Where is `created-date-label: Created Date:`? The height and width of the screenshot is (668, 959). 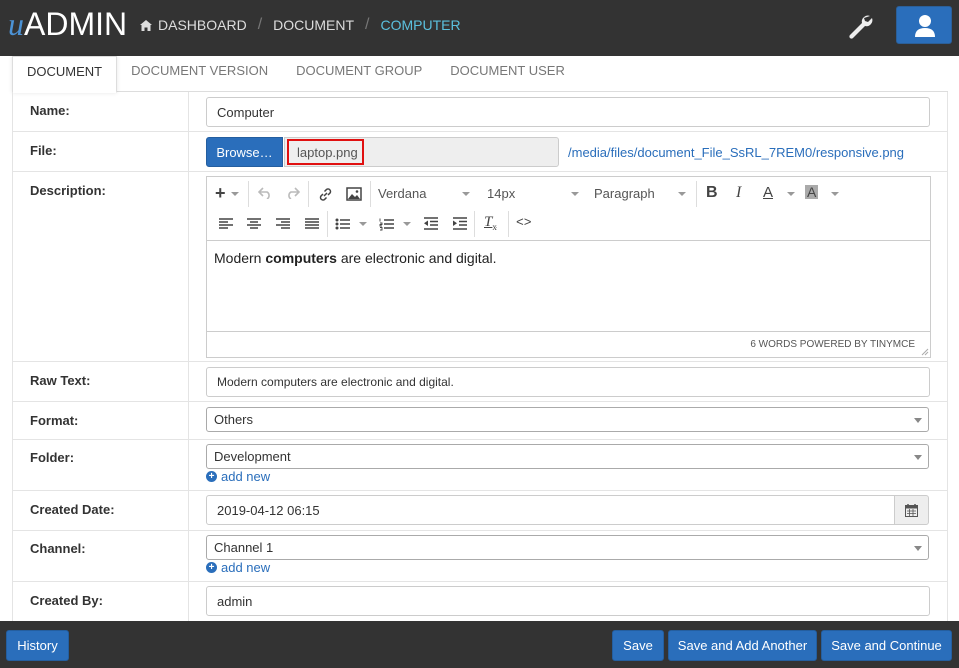 created-date-label: Created Date: is located at coordinates (101, 510).